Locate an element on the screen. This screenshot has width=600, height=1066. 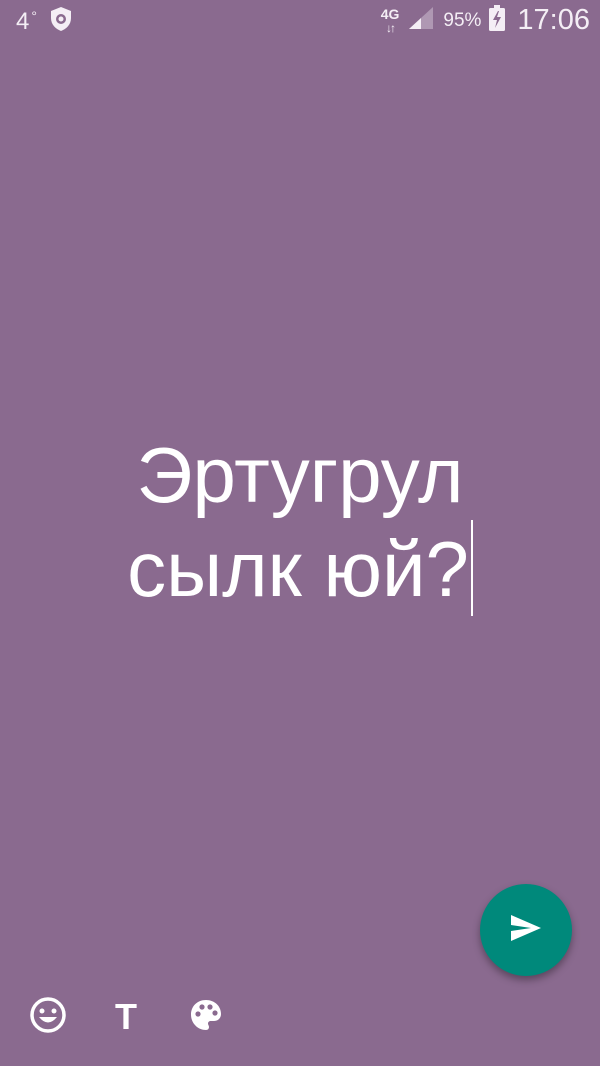
status-right: 4G ↓↑ 95% 17:06 is located at coordinates (485, 20).